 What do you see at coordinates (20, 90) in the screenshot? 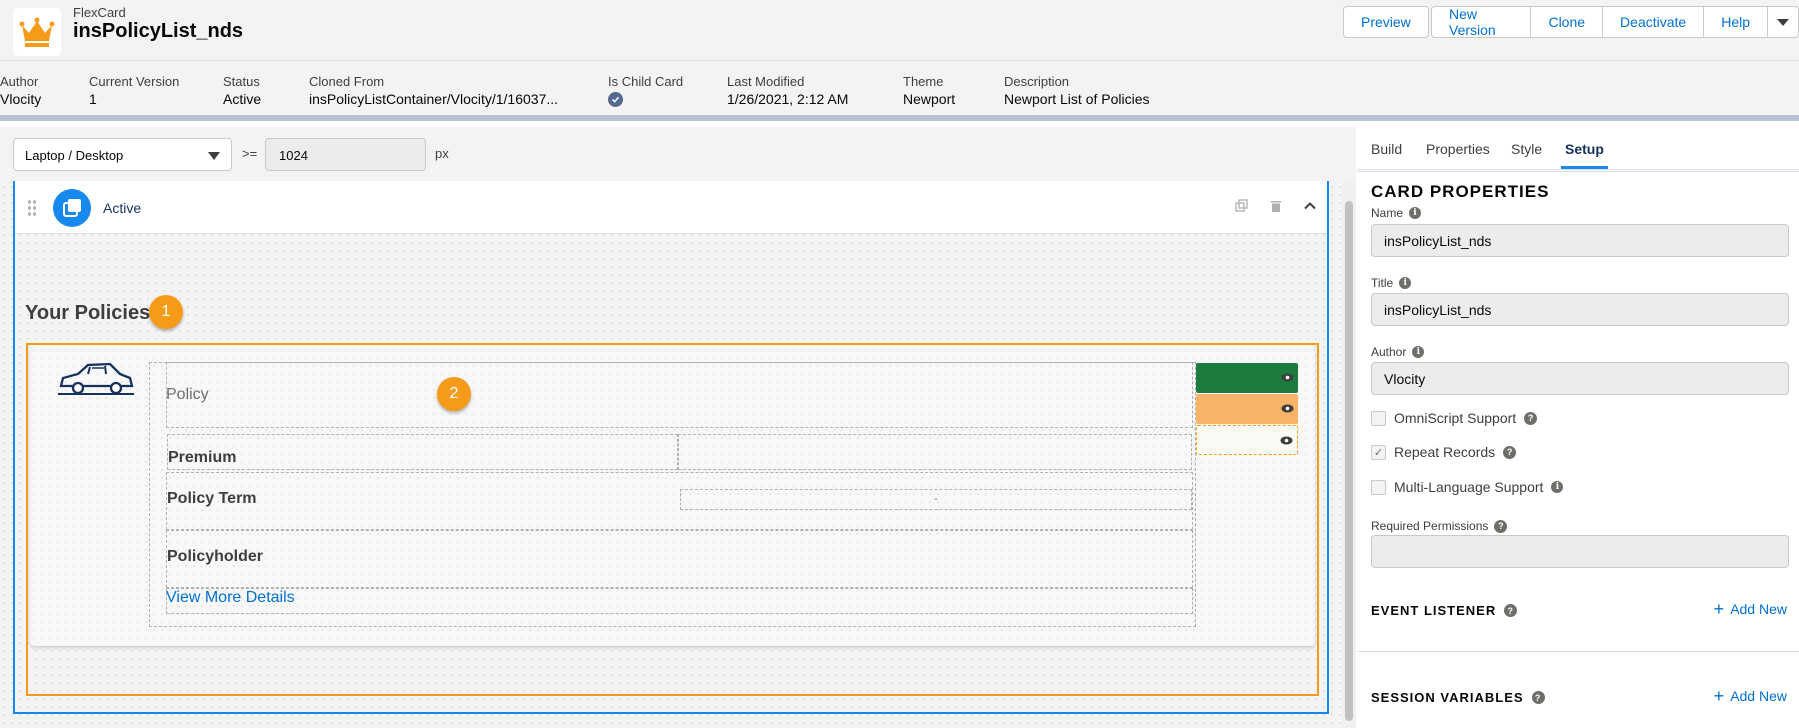
I see `meta-author: Author Vlocity` at bounding box center [20, 90].